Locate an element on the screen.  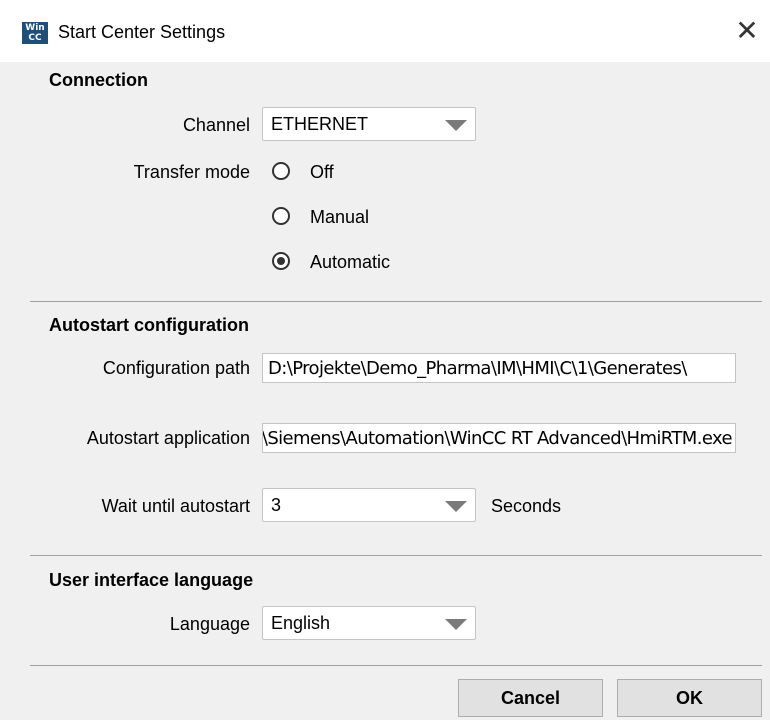
connection-section-title: Connection is located at coordinates (98, 80).